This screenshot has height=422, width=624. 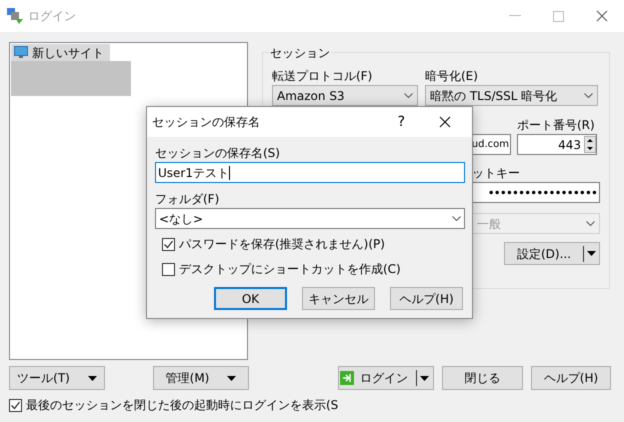 I want to click on session-name-field: User1テスト, so click(x=310, y=172).